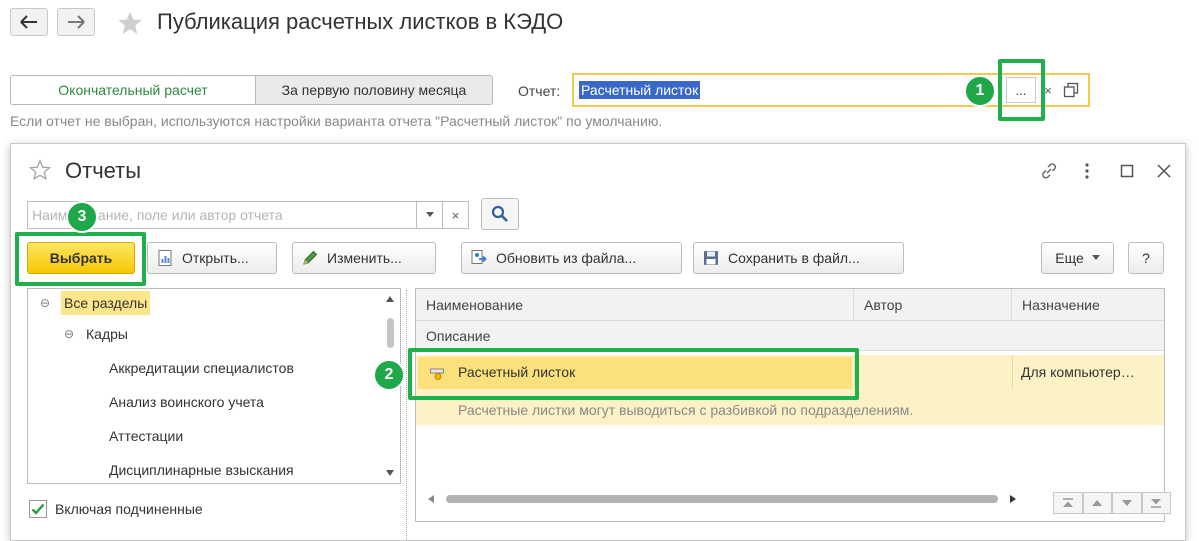 The height and width of the screenshot is (541, 1199). I want to click on dialog-title: Отчеты, so click(103, 170).